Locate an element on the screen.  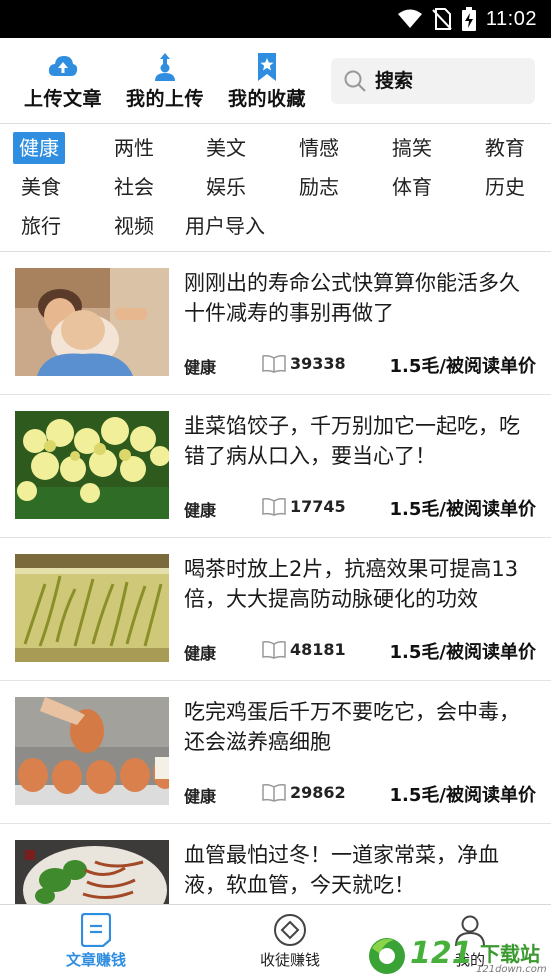
my-favorites-label: 我的收藏 is located at coordinates (266, 99).